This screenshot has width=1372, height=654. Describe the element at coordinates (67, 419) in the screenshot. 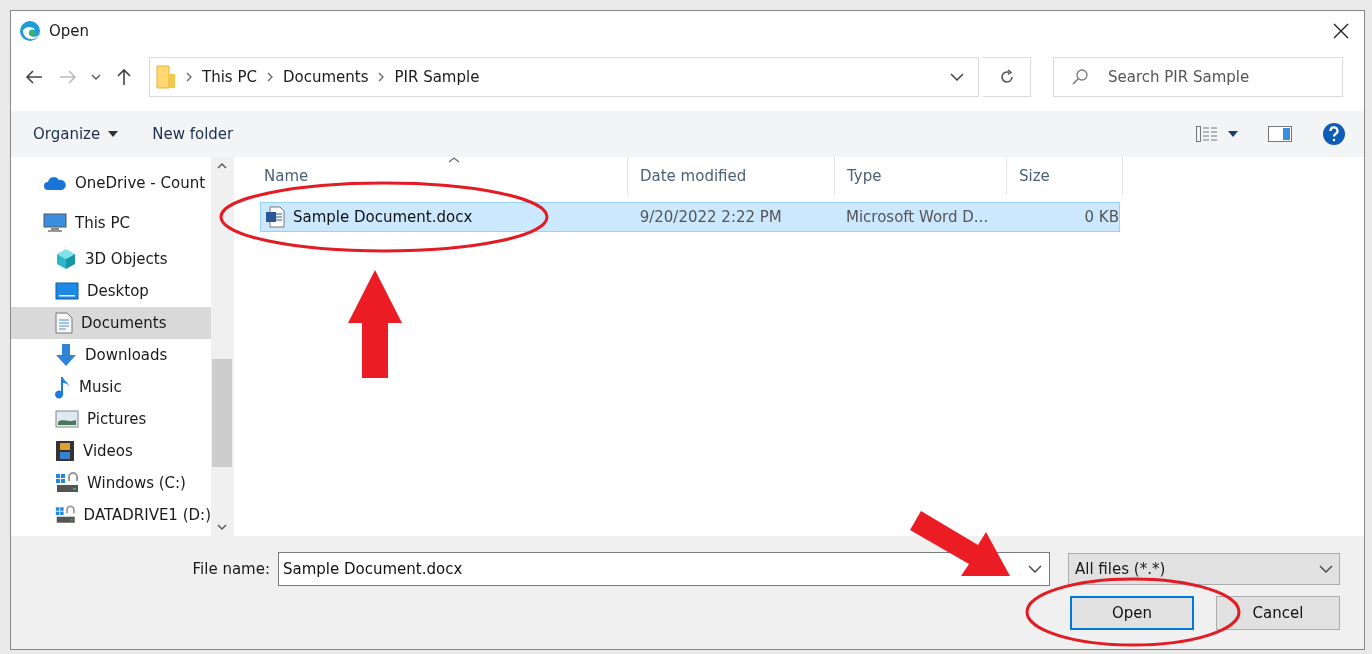

I see `picture-icon` at that location.